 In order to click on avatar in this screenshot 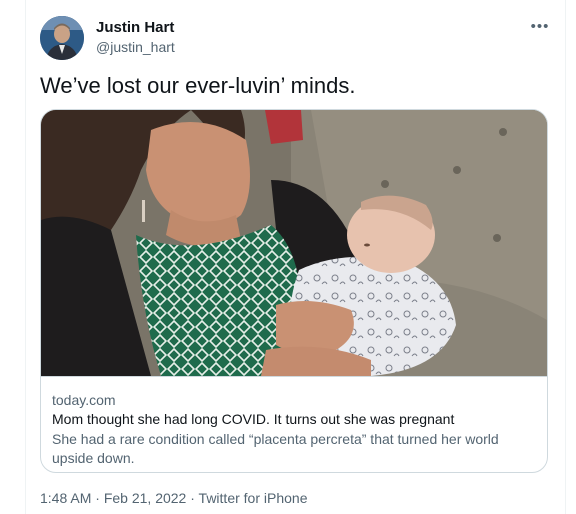, I will do `click(62, 38)`.